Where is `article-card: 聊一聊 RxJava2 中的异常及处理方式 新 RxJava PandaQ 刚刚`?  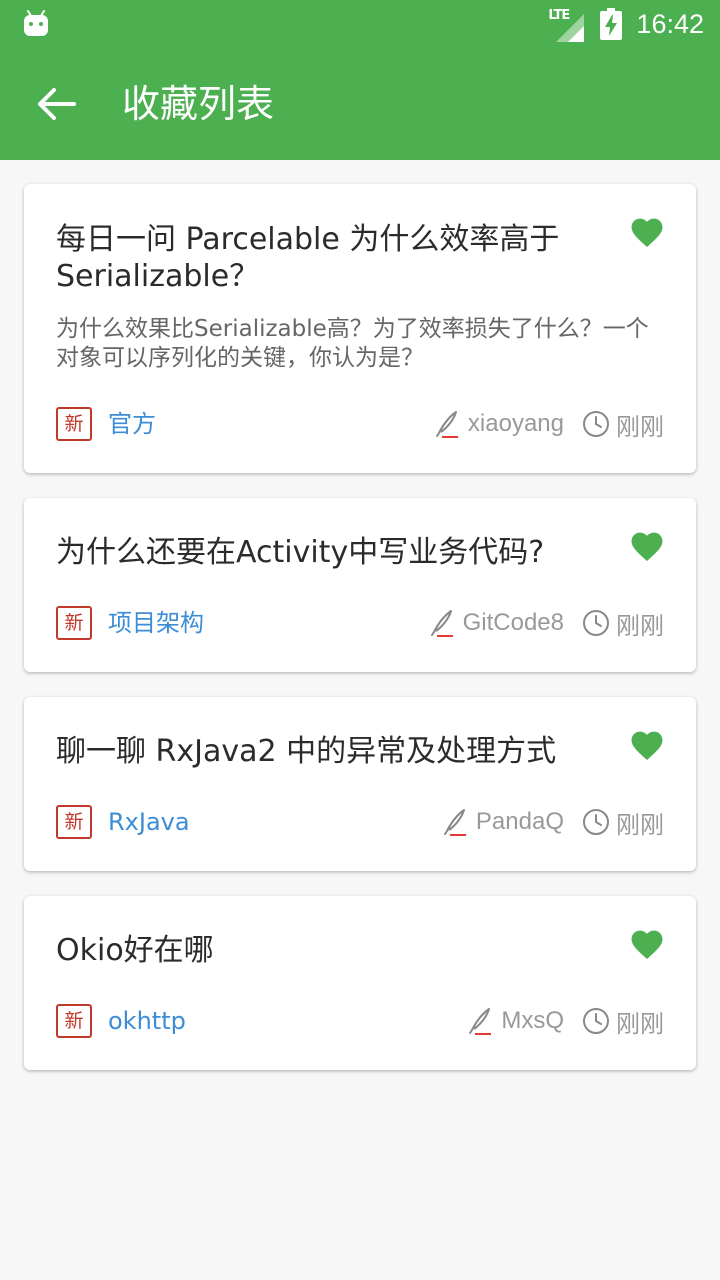
article-card: 聊一聊 RxJava2 中的异常及处理方式 新 RxJava PandaQ 刚刚 is located at coordinates (360, 784).